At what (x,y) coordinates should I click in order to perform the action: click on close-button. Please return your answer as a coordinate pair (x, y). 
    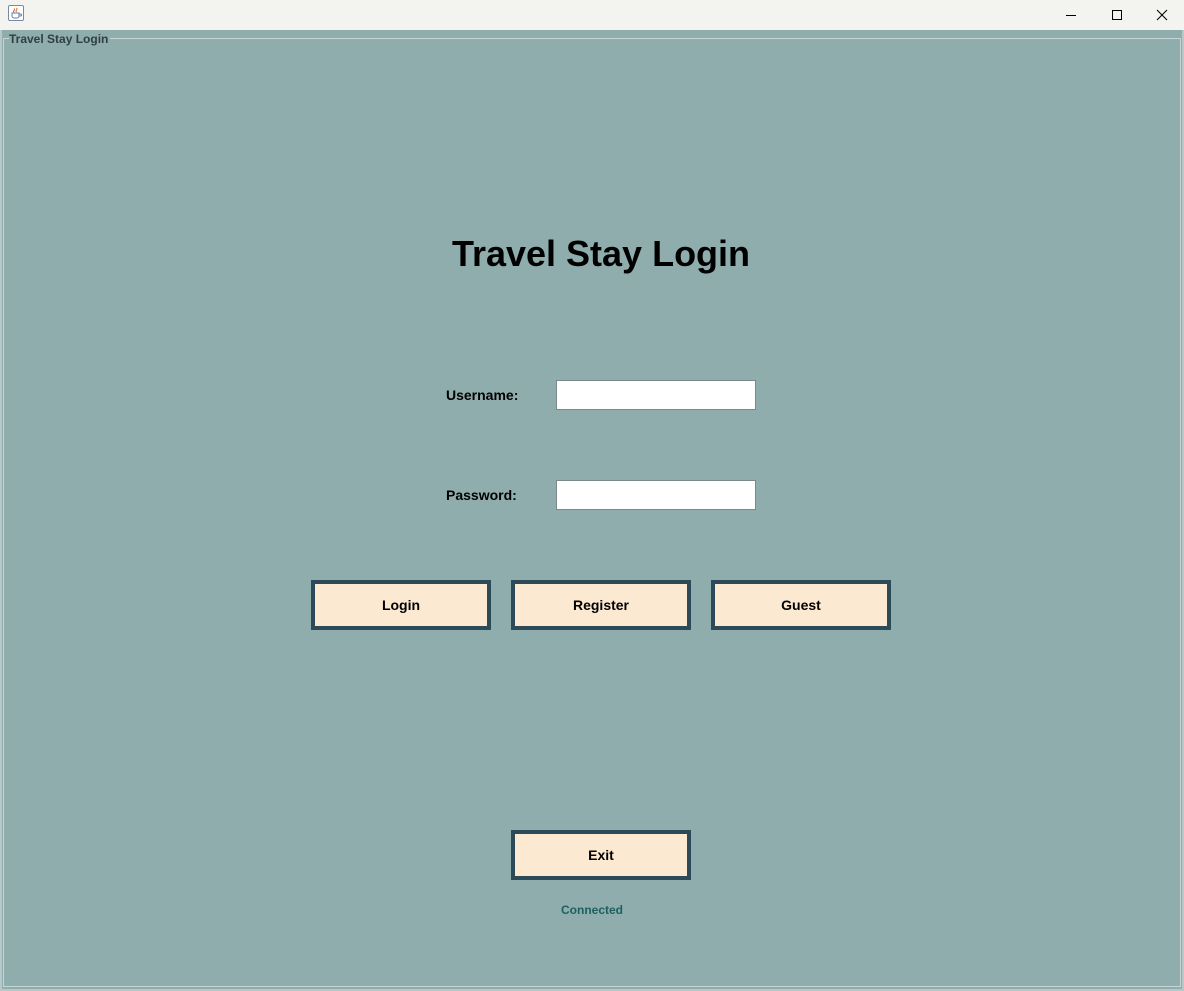
    Looking at the image, I should click on (1161, 15).